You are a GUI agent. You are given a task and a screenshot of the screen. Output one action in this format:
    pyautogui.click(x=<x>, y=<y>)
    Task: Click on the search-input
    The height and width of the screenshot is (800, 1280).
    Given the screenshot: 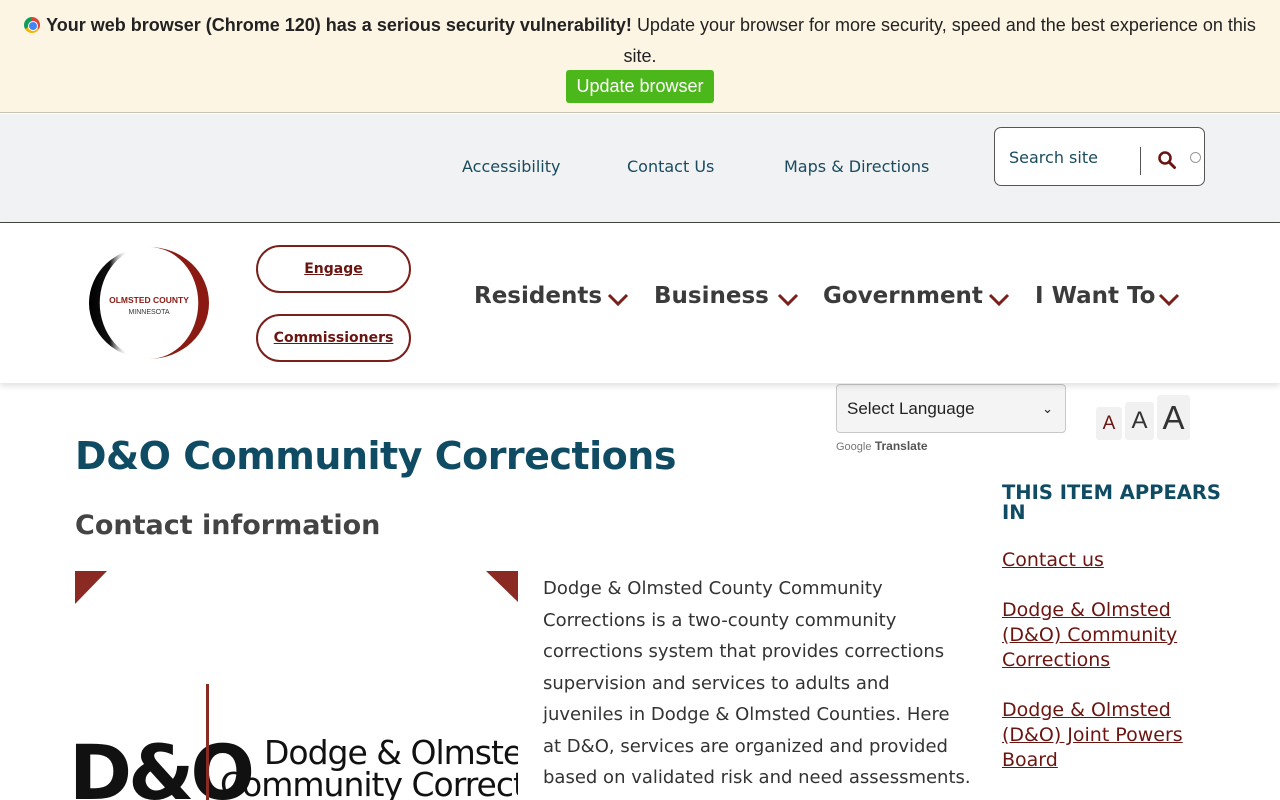 What is the action you would take?
    pyautogui.click(x=1069, y=157)
    